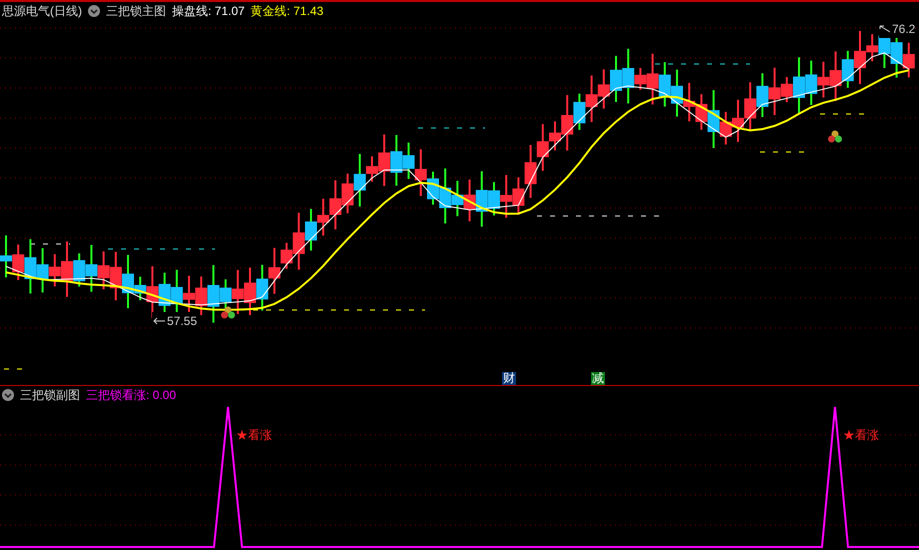 This screenshot has height=550, width=919. Describe the element at coordinates (287, 11) in the screenshot. I see `indicator-value: 黄金线: 71.43` at that location.